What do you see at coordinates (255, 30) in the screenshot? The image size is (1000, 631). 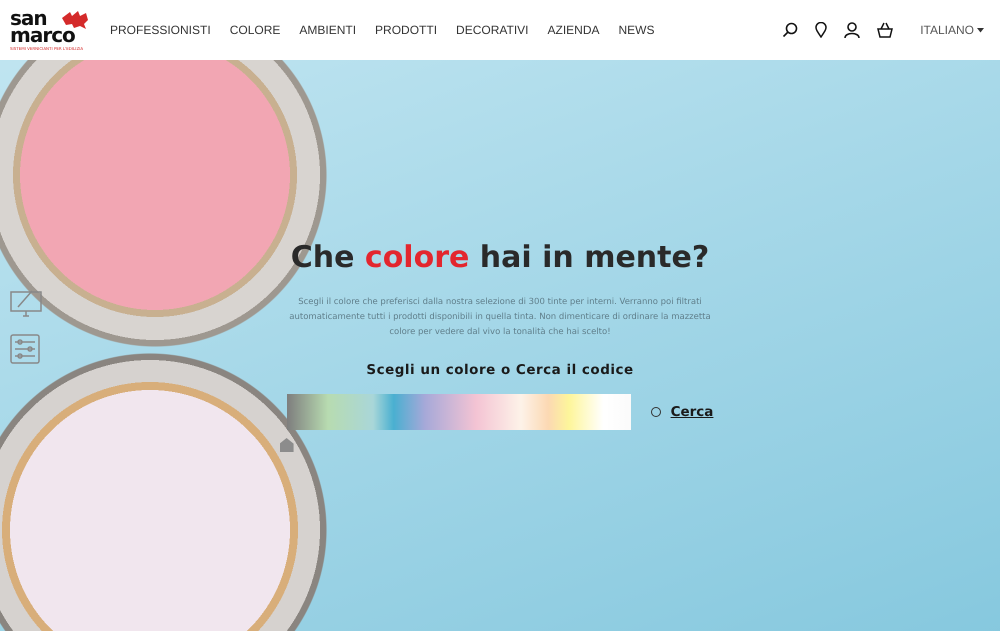 I see `nav-link: COLORE` at bounding box center [255, 30].